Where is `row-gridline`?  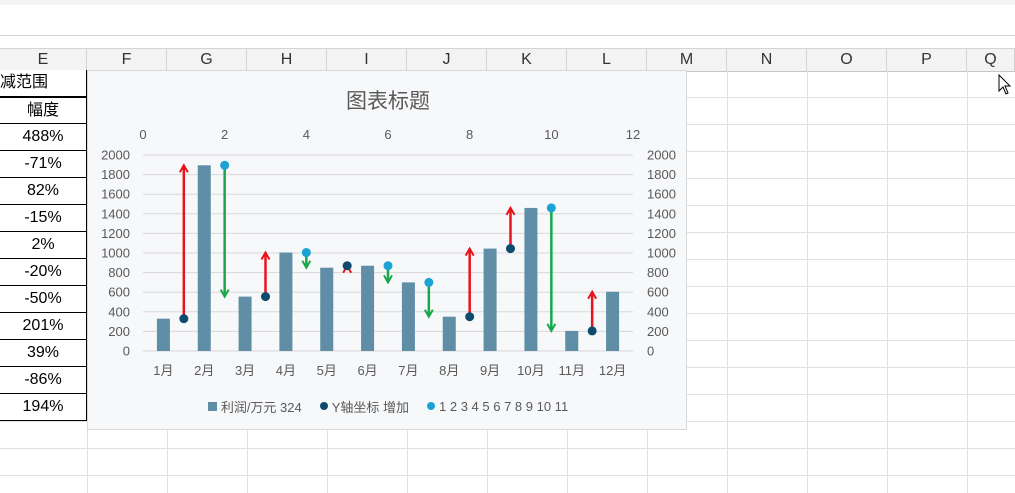 row-gridline is located at coordinates (507, 448).